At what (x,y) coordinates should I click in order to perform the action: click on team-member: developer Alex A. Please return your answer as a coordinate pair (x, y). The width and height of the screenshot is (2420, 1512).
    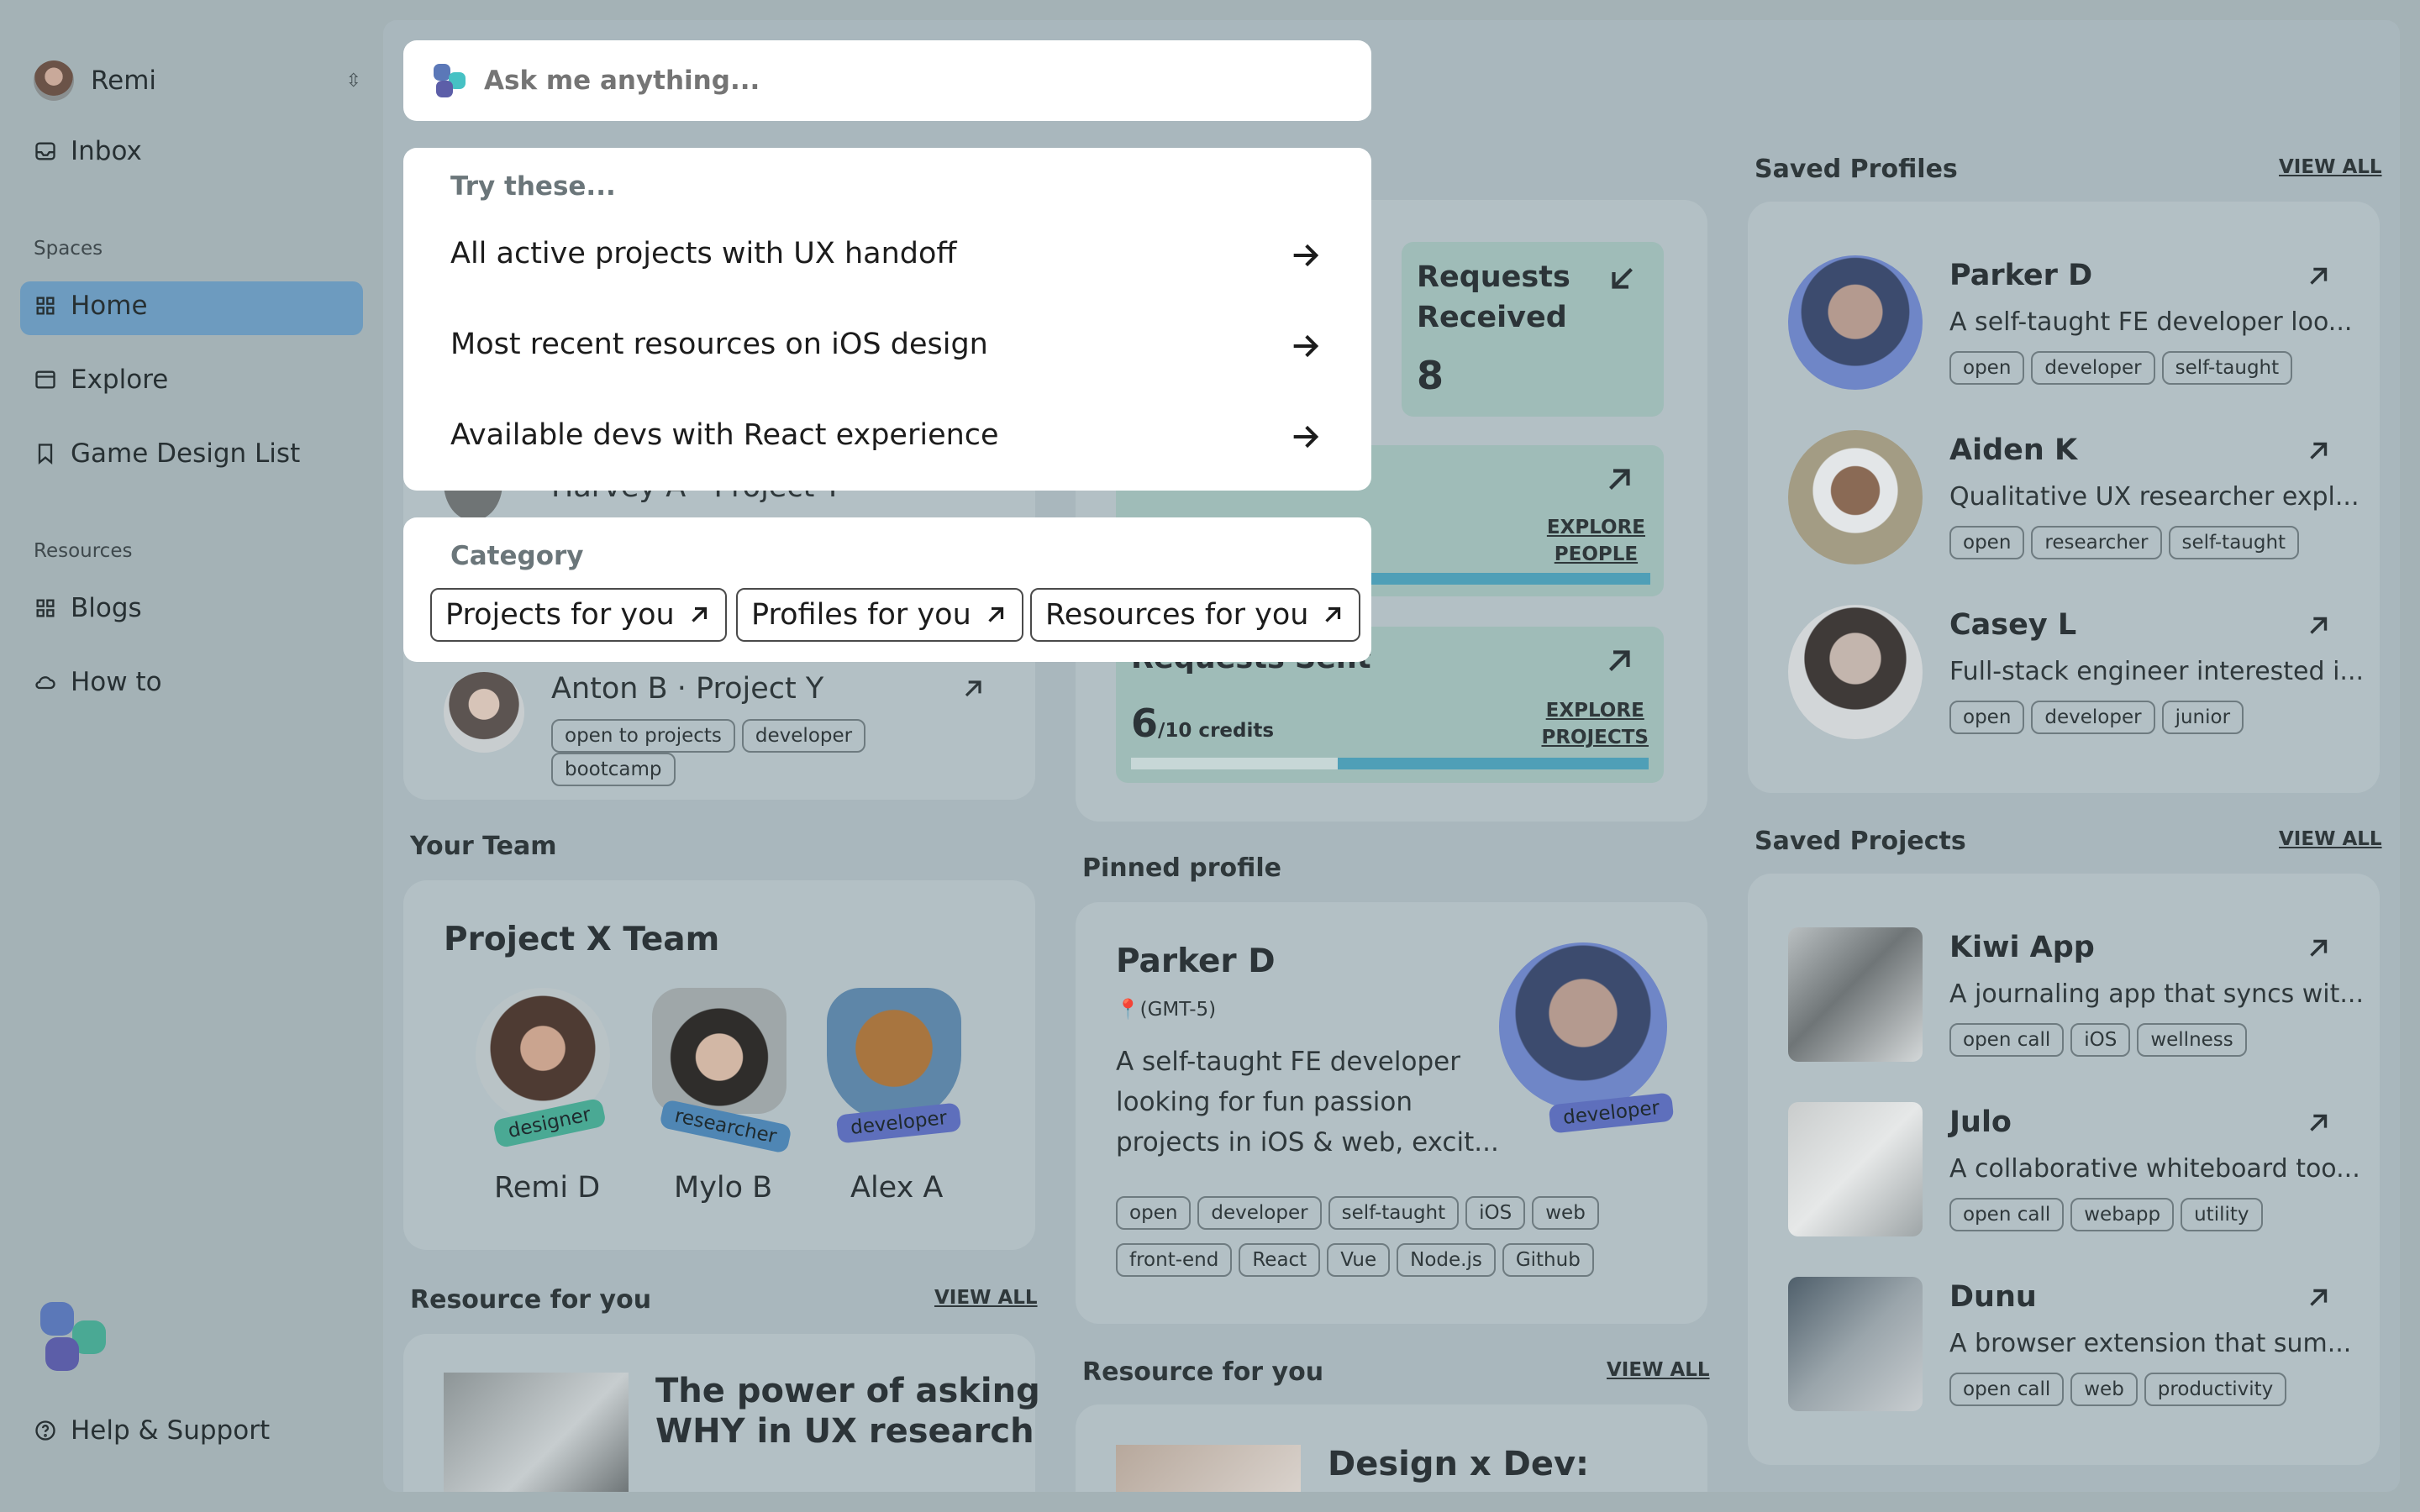
    Looking at the image, I should click on (899, 1101).